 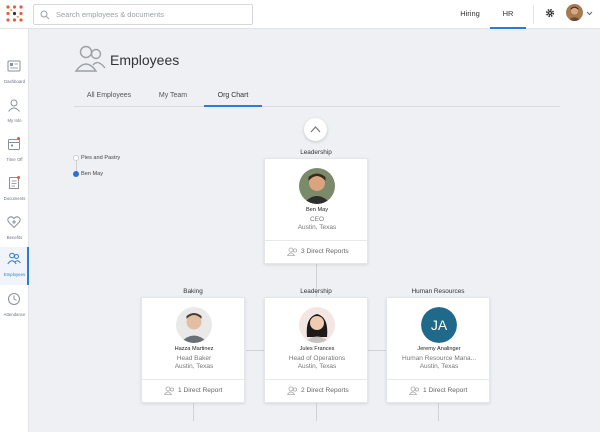 I want to click on search-box, so click(x=143, y=14).